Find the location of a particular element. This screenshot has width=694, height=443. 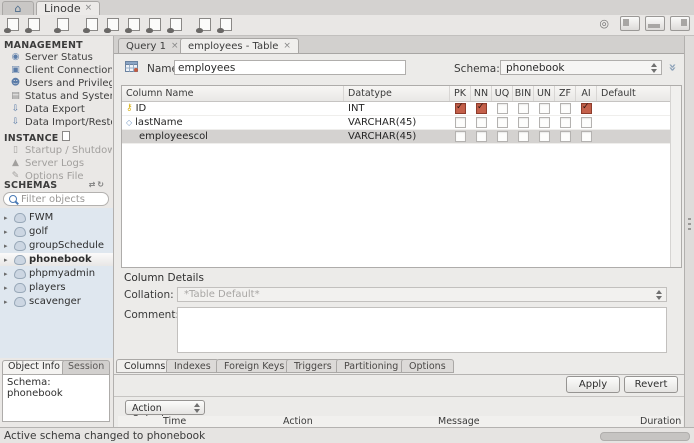

table-name-input is located at coordinates (290, 67).